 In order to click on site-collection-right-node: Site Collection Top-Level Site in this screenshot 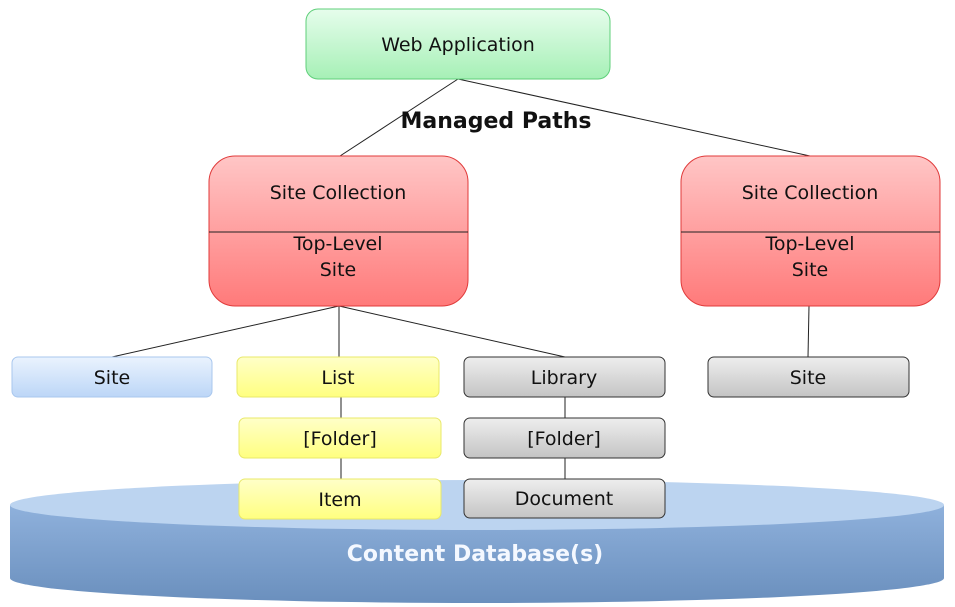, I will do `click(810, 231)`.